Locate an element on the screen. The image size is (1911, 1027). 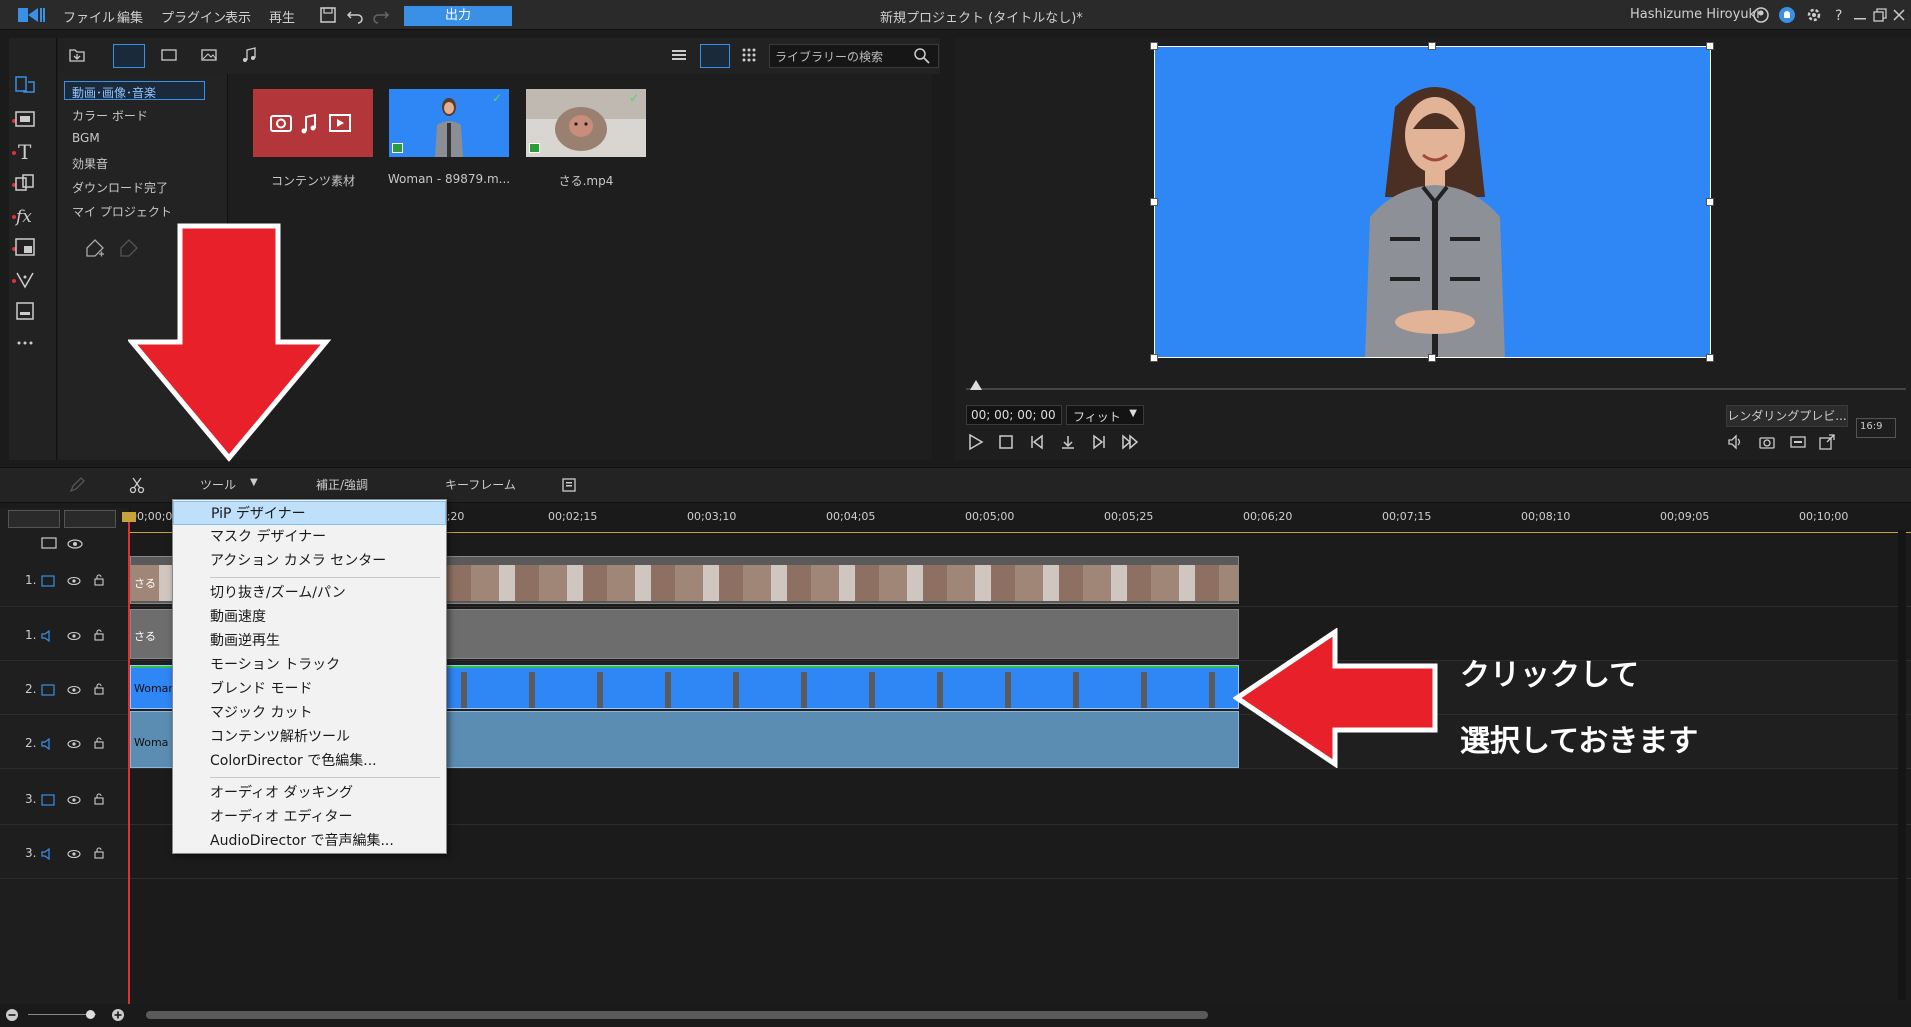
zoom-slider-thumb is located at coordinates (90, 1014).